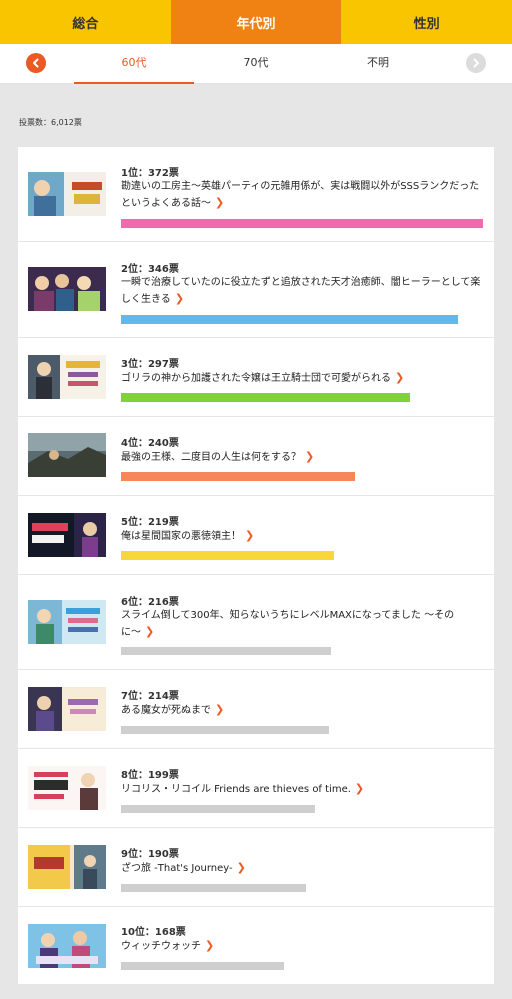 This screenshot has height=999, width=512. What do you see at coordinates (150, 364) in the screenshot?
I see `rank-votes: 3位：297票` at bounding box center [150, 364].